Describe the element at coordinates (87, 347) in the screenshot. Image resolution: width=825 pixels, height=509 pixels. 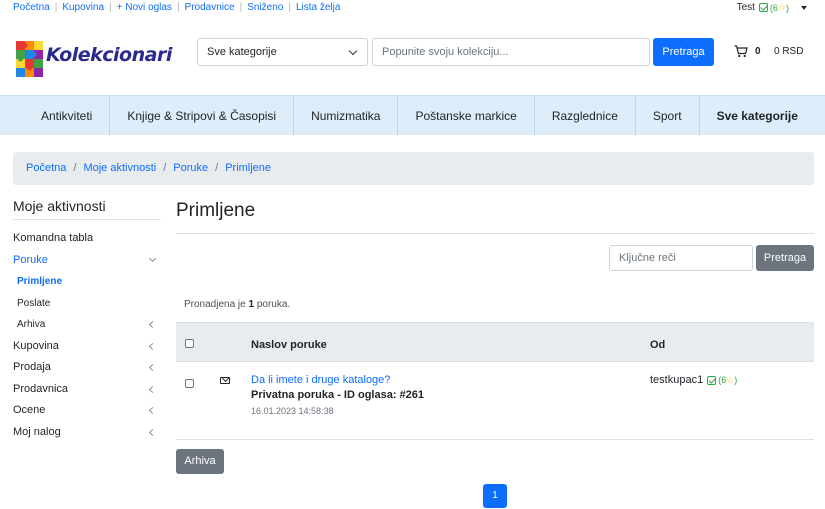
I see `sidebar-item-kupovina: Kupovina` at that location.